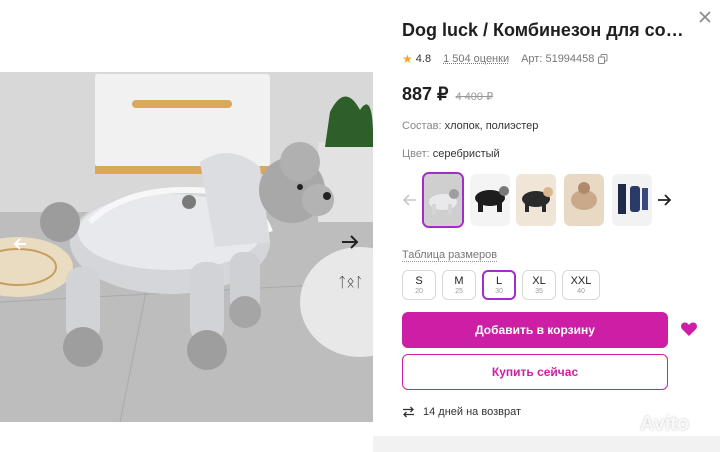 This screenshot has width=720, height=452. What do you see at coordinates (423, 59) in the screenshot?
I see `rating-value: 4.8` at bounding box center [423, 59].